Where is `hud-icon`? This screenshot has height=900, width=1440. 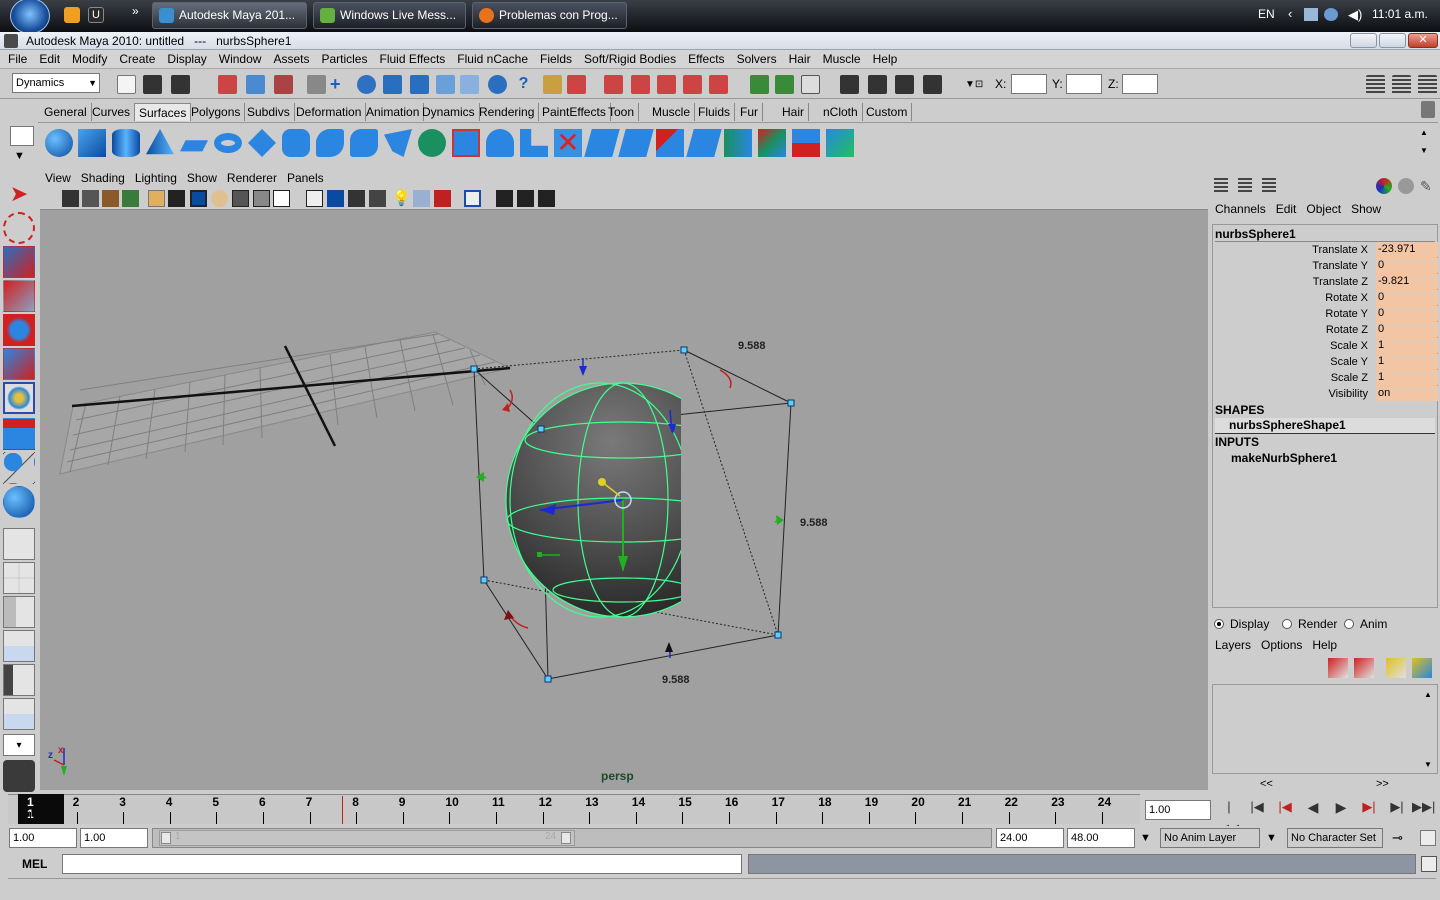
hud-icon is located at coordinates (504, 198).